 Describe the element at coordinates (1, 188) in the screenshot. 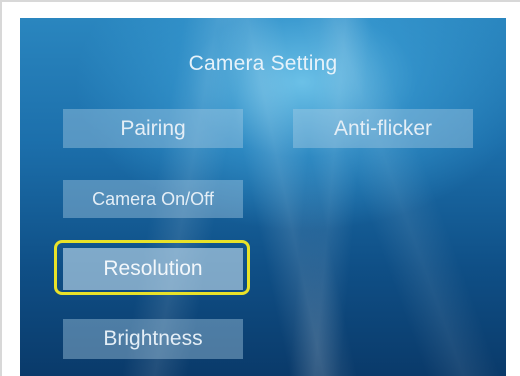

I see `frame-border-left` at that location.